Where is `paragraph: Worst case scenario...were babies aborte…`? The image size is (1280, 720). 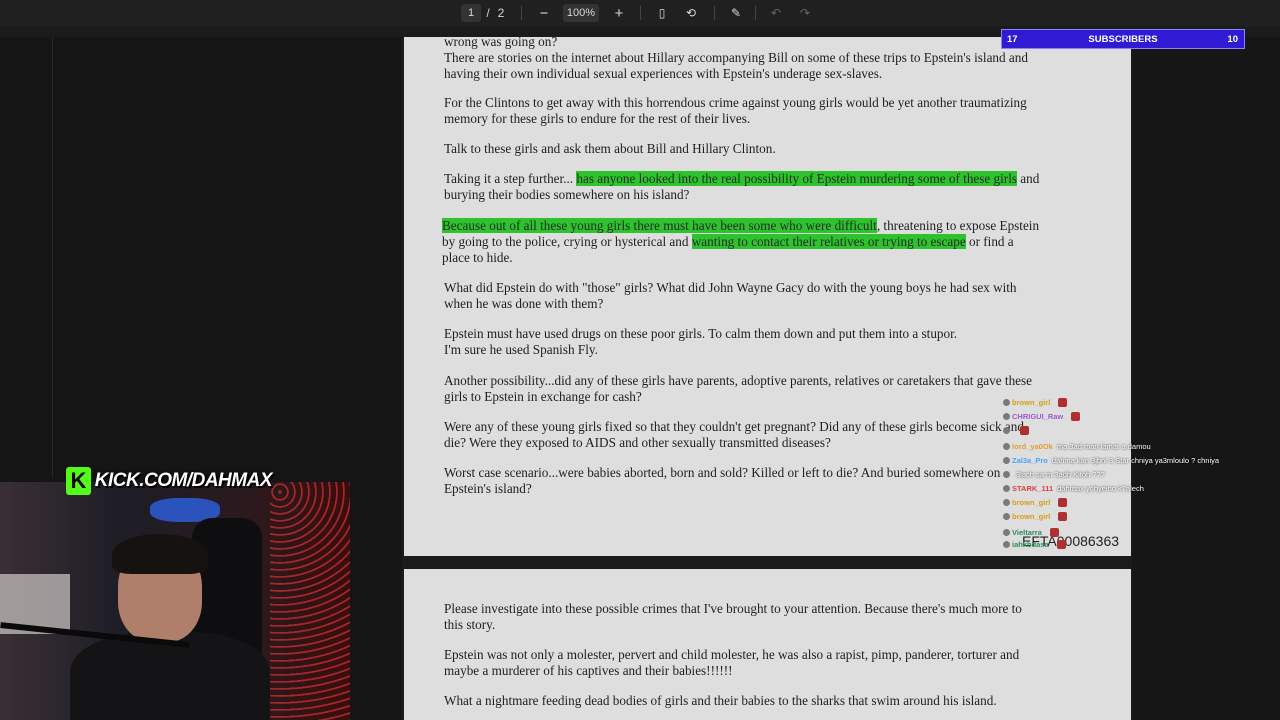 paragraph: Worst case scenario...were babies aborte… is located at coordinates (722, 480).